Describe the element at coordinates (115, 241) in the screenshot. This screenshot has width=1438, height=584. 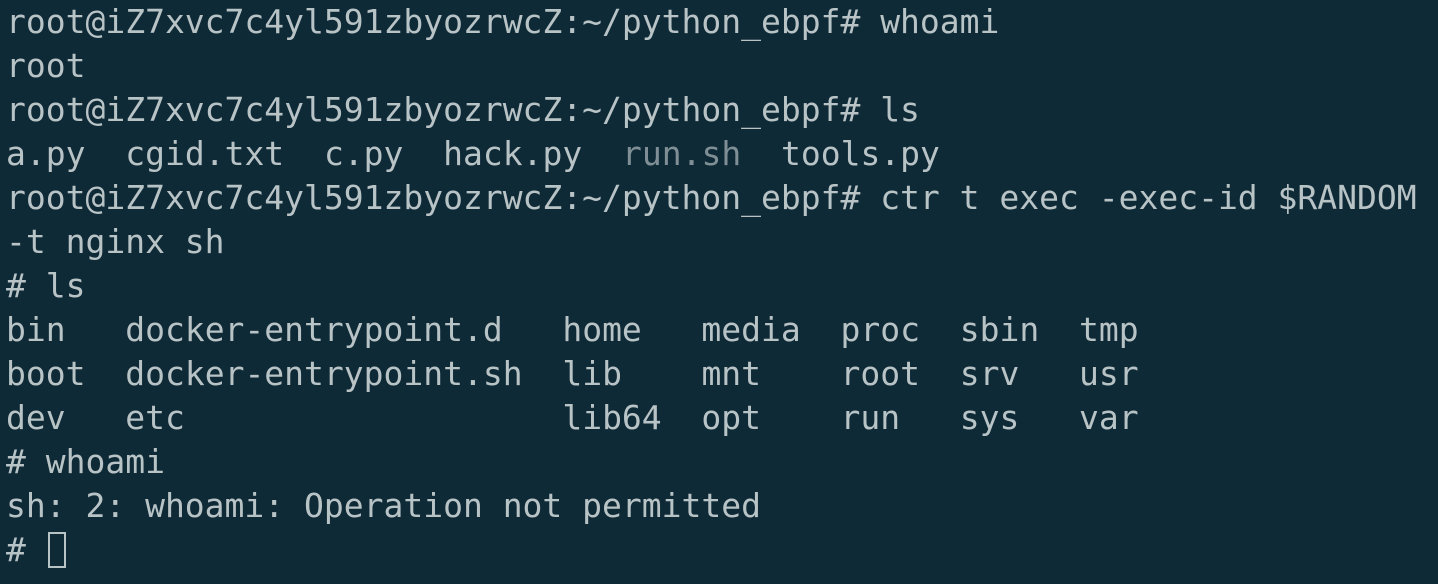
I see `wrapped-command-line: -t nginx sh` at that location.